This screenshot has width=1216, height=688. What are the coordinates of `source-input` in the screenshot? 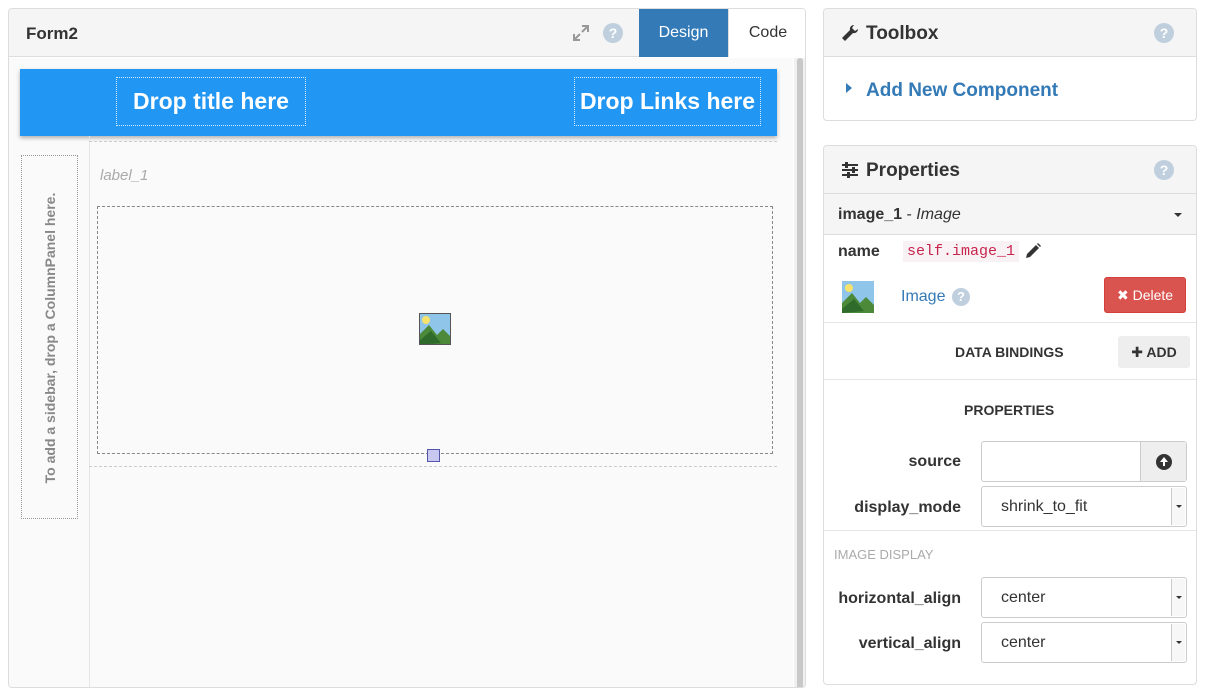 It's located at (1084, 461).